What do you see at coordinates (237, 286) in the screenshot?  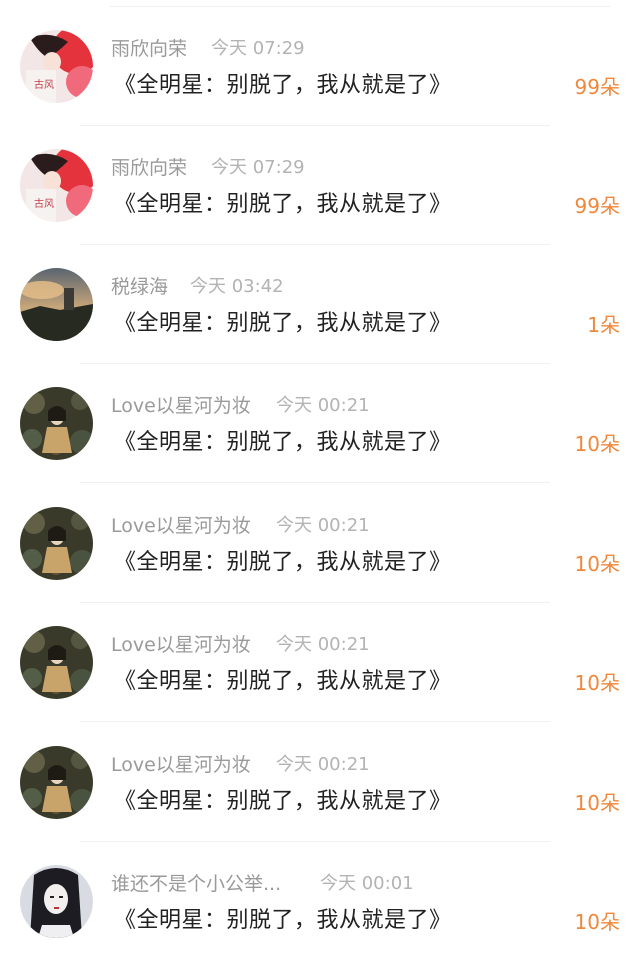 I see `message-time: 今天 03:42` at bounding box center [237, 286].